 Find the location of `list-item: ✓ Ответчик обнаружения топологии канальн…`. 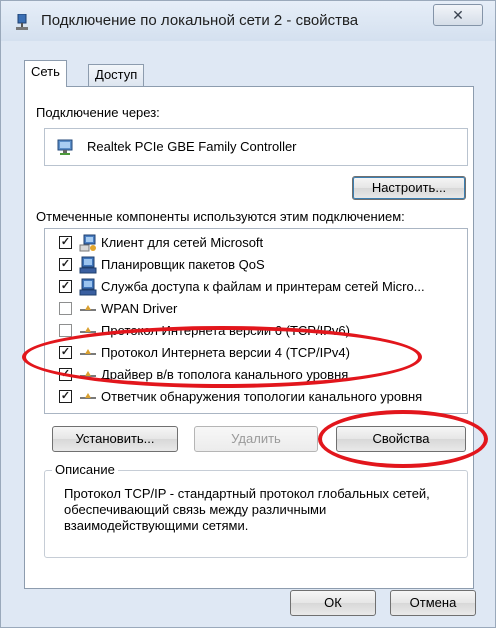

list-item: ✓ Ответчик обнаружения топологии канальн… is located at coordinates (256, 397).